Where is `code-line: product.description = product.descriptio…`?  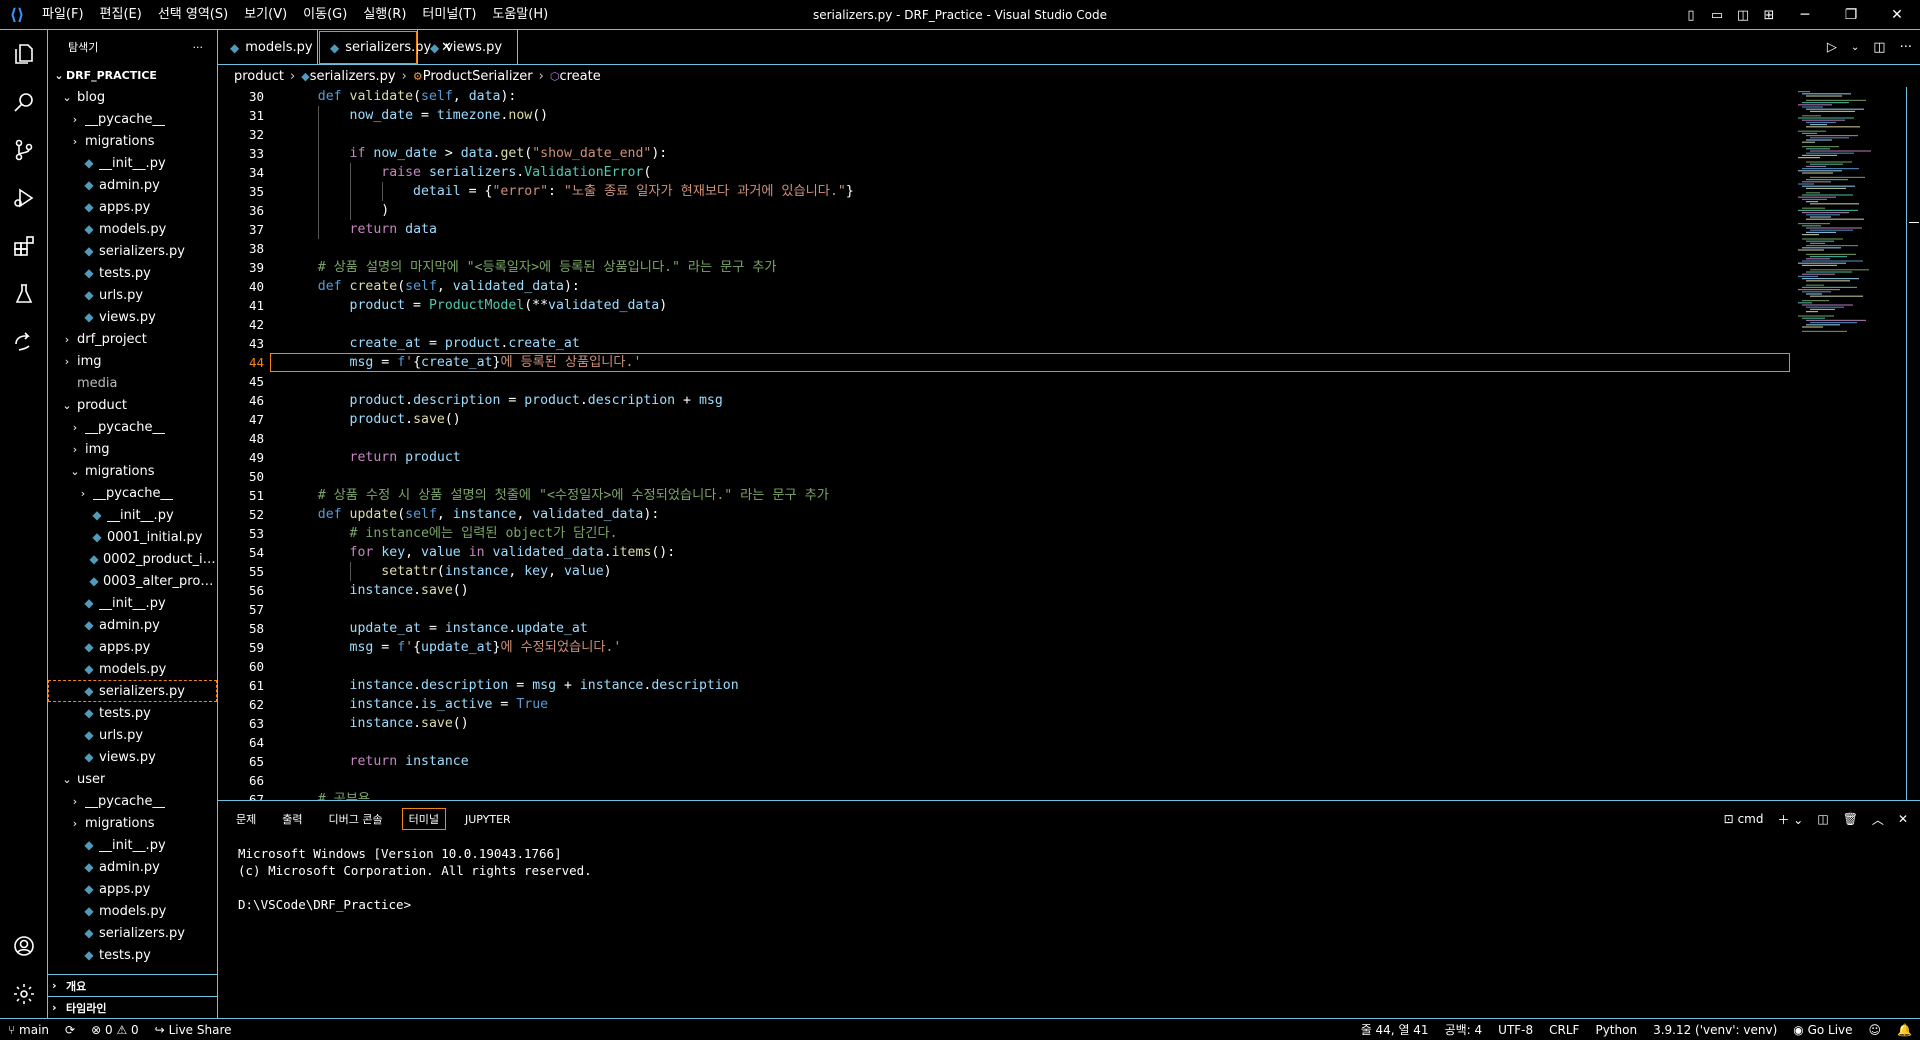 code-line: product.description = product.descriptio… is located at coordinates (1038, 400).